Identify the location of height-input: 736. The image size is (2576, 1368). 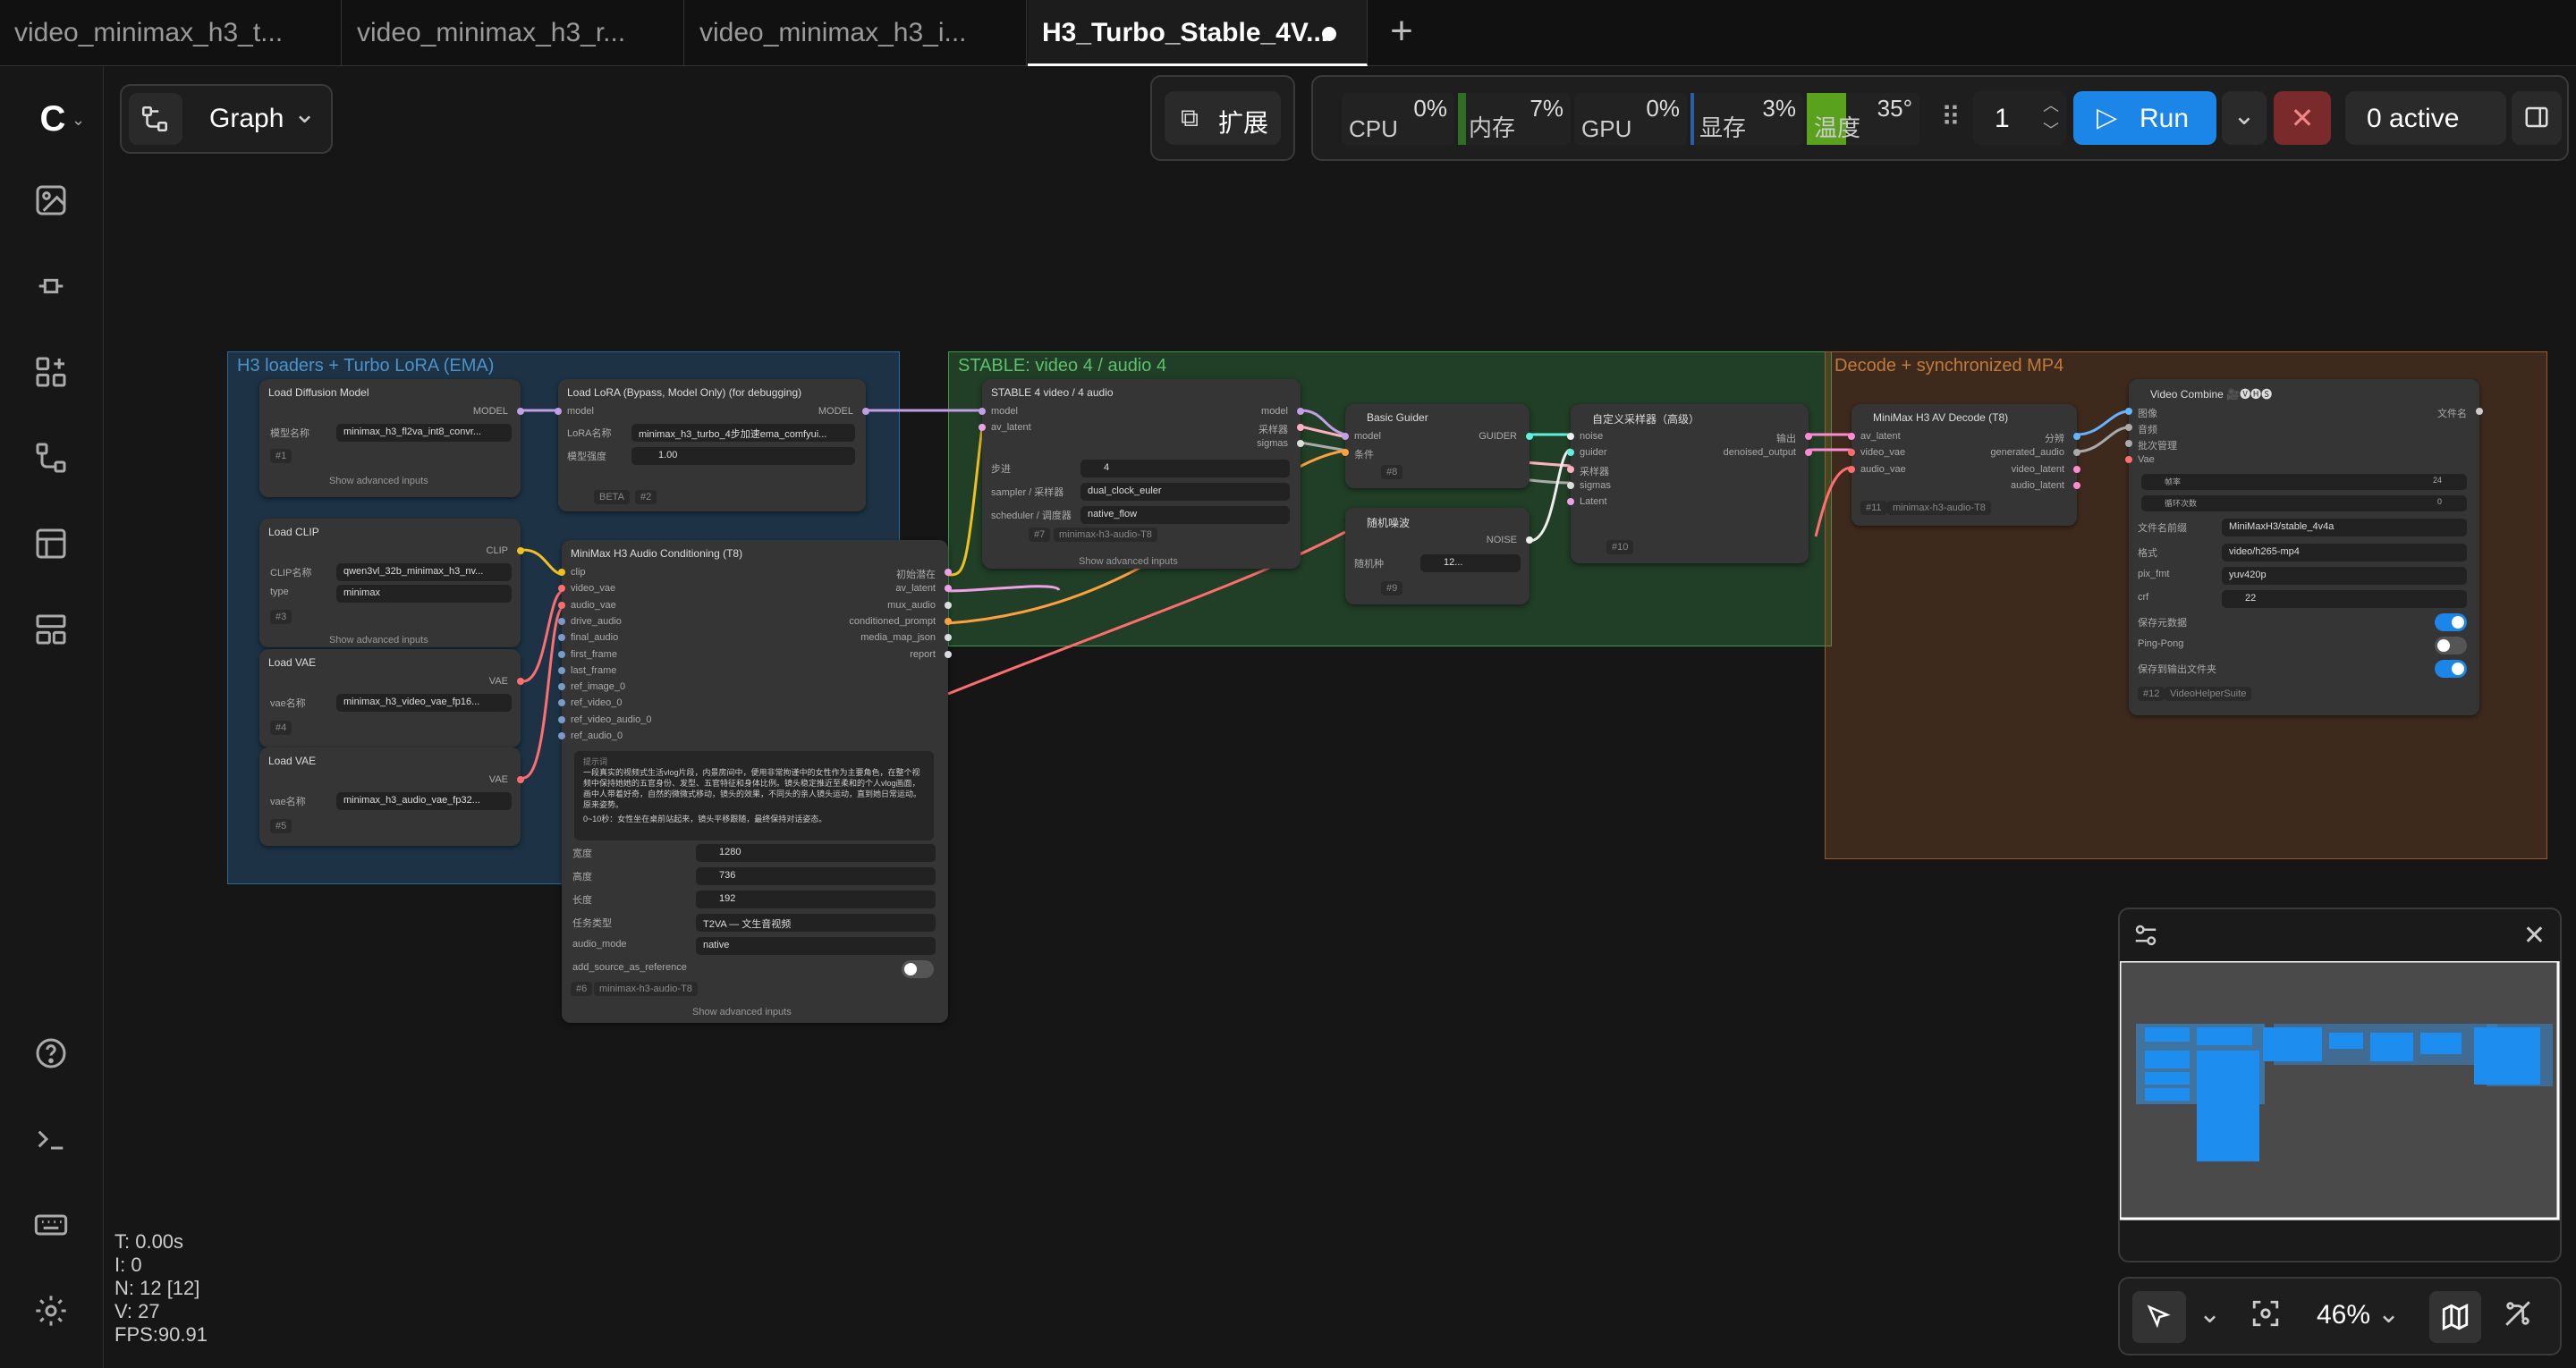
(816, 876).